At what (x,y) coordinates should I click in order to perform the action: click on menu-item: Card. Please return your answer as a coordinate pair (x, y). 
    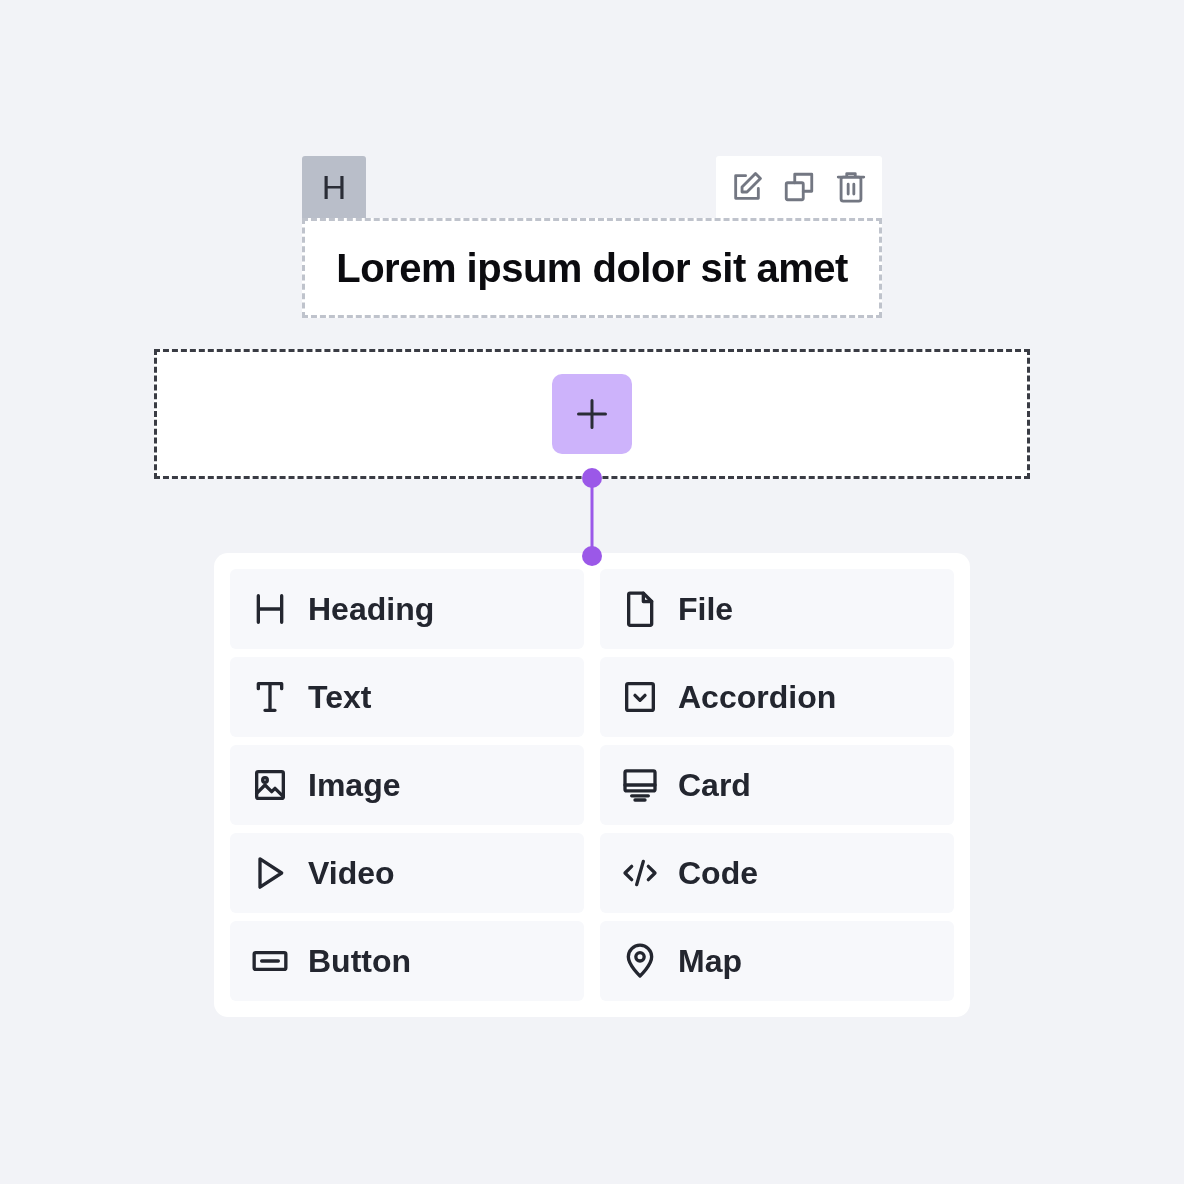
    Looking at the image, I should click on (777, 785).